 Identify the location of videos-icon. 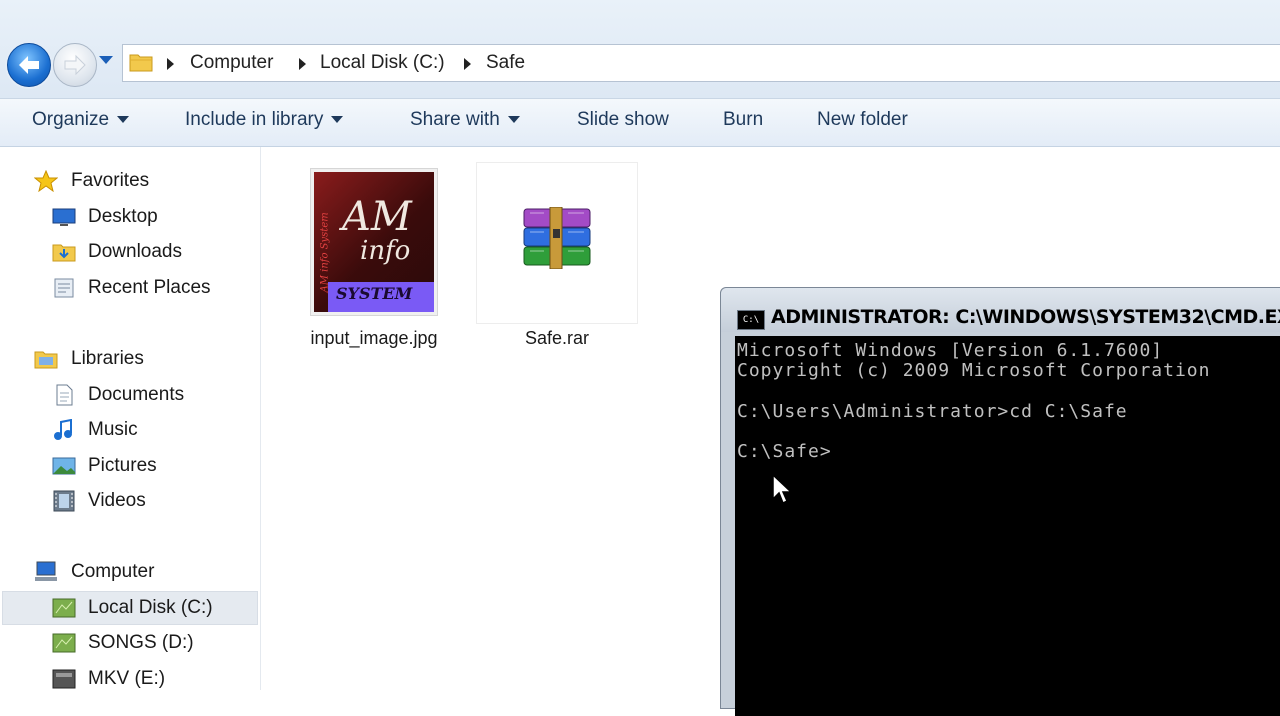
(64, 501).